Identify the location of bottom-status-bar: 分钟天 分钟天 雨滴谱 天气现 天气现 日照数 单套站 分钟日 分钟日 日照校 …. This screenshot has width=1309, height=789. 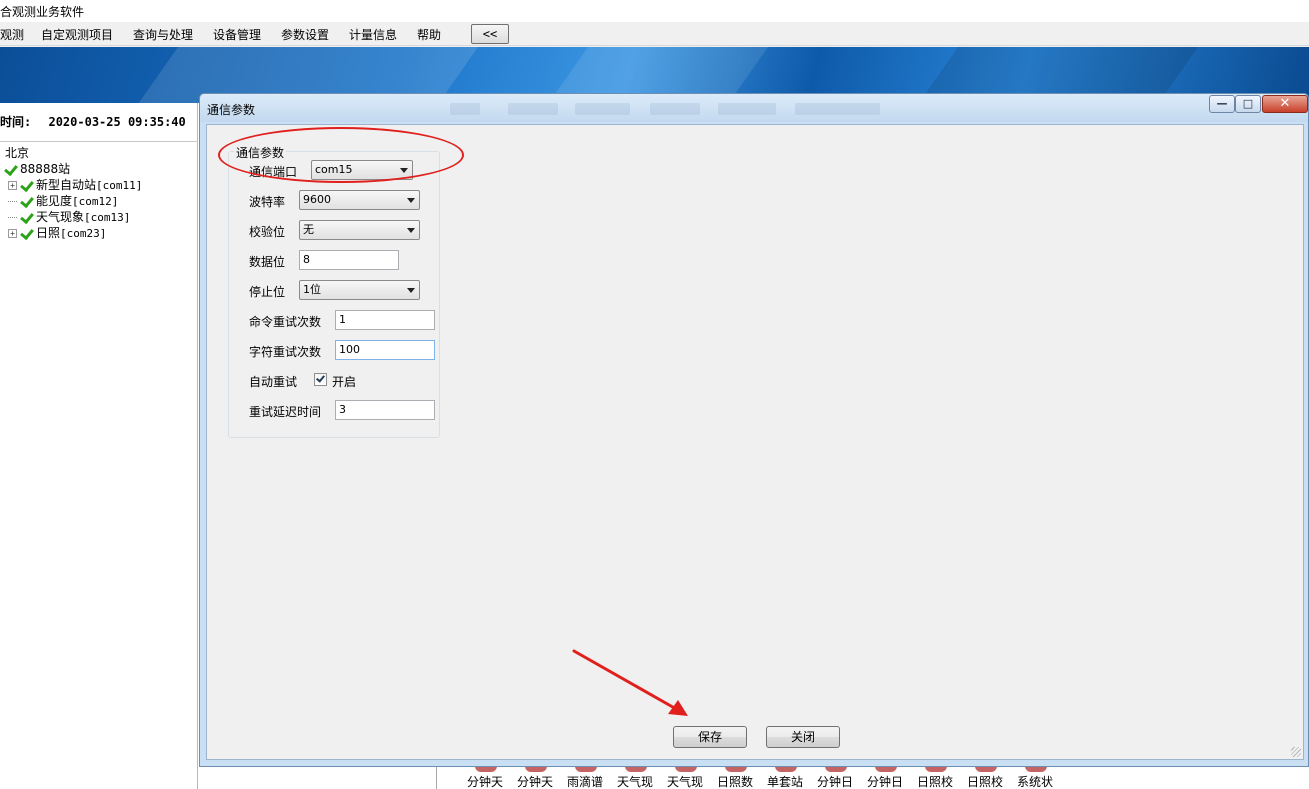
(872, 777).